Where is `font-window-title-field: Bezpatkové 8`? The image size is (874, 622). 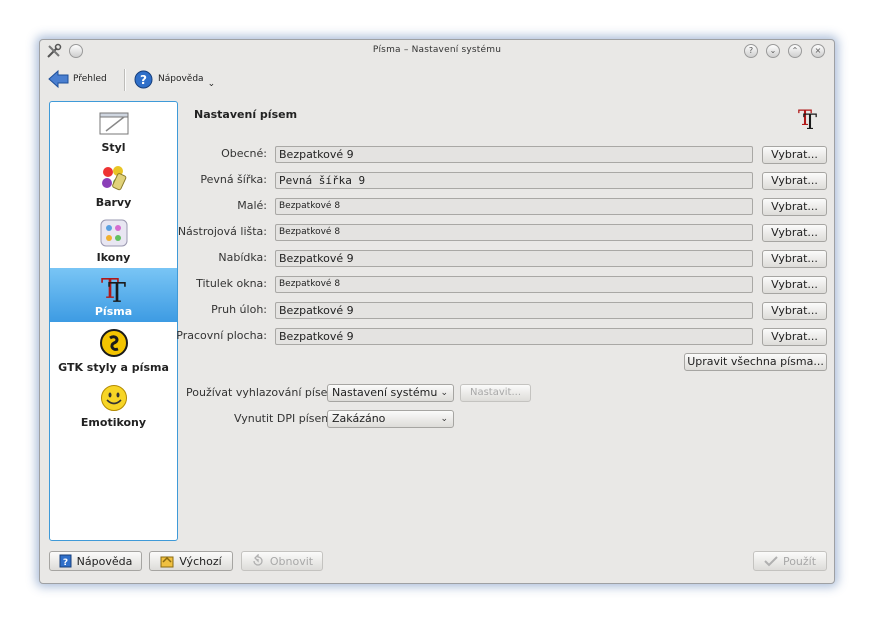 font-window-title-field: Bezpatkové 8 is located at coordinates (514, 284).